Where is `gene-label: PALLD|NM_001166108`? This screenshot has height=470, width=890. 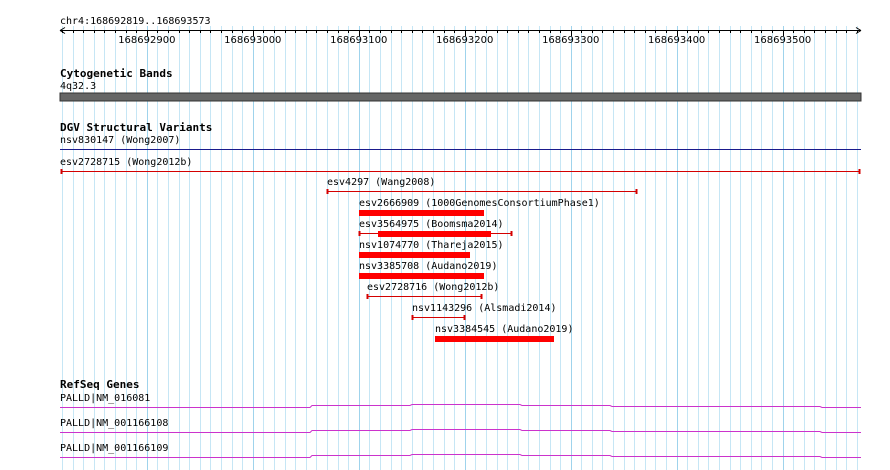 gene-label: PALLD|NM_001166108 is located at coordinates (114, 423).